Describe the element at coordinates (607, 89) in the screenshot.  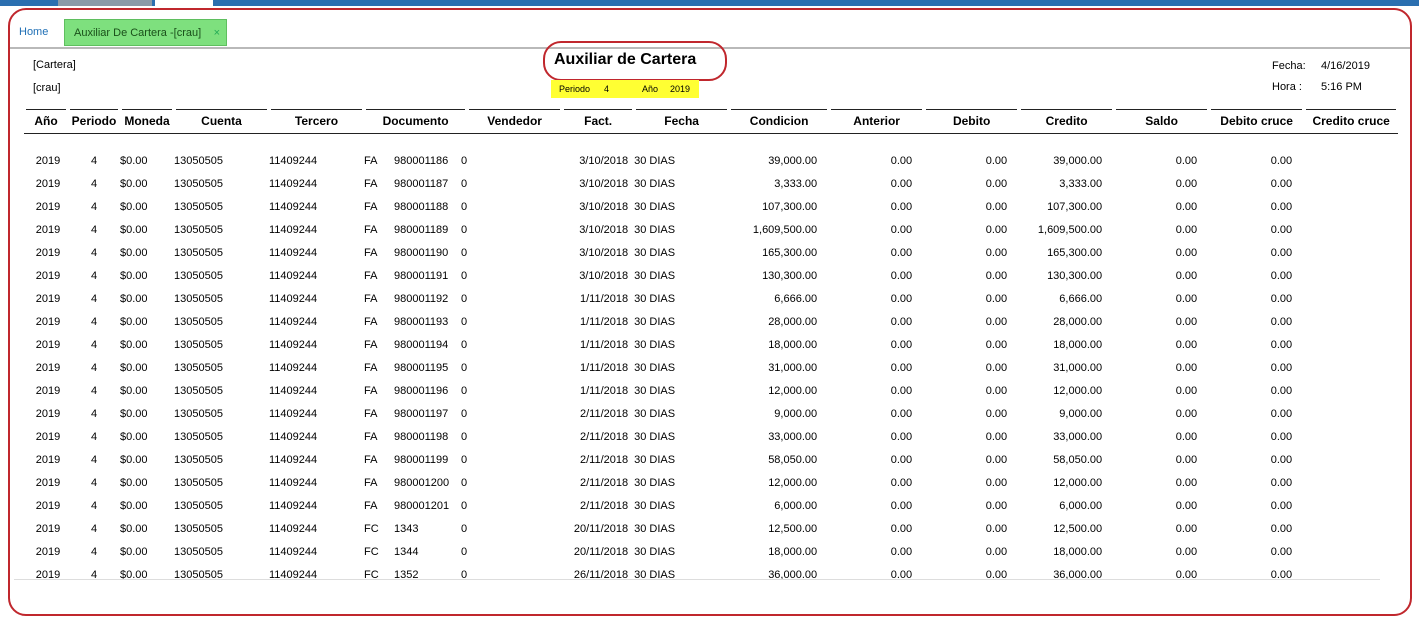
I see `periodo-value: 4` at that location.